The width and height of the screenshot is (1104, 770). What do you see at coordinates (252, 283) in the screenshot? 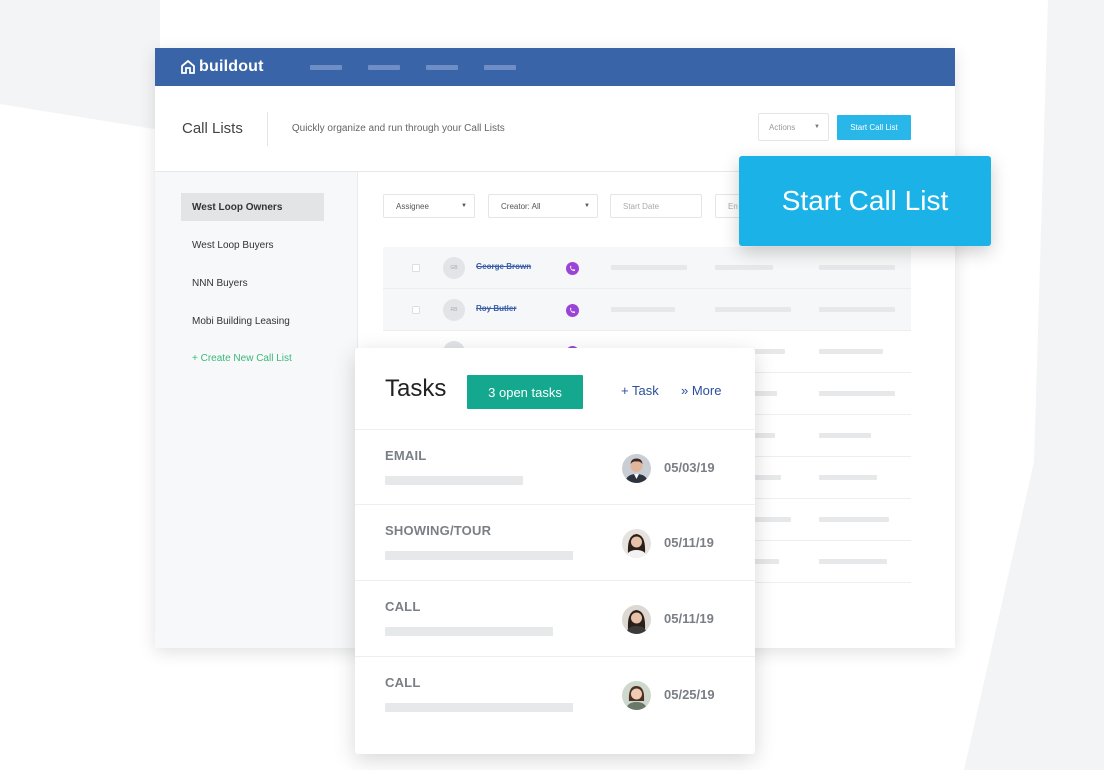
I see `sidebar-item-nnn-buyers: NNN Buyers` at bounding box center [252, 283].